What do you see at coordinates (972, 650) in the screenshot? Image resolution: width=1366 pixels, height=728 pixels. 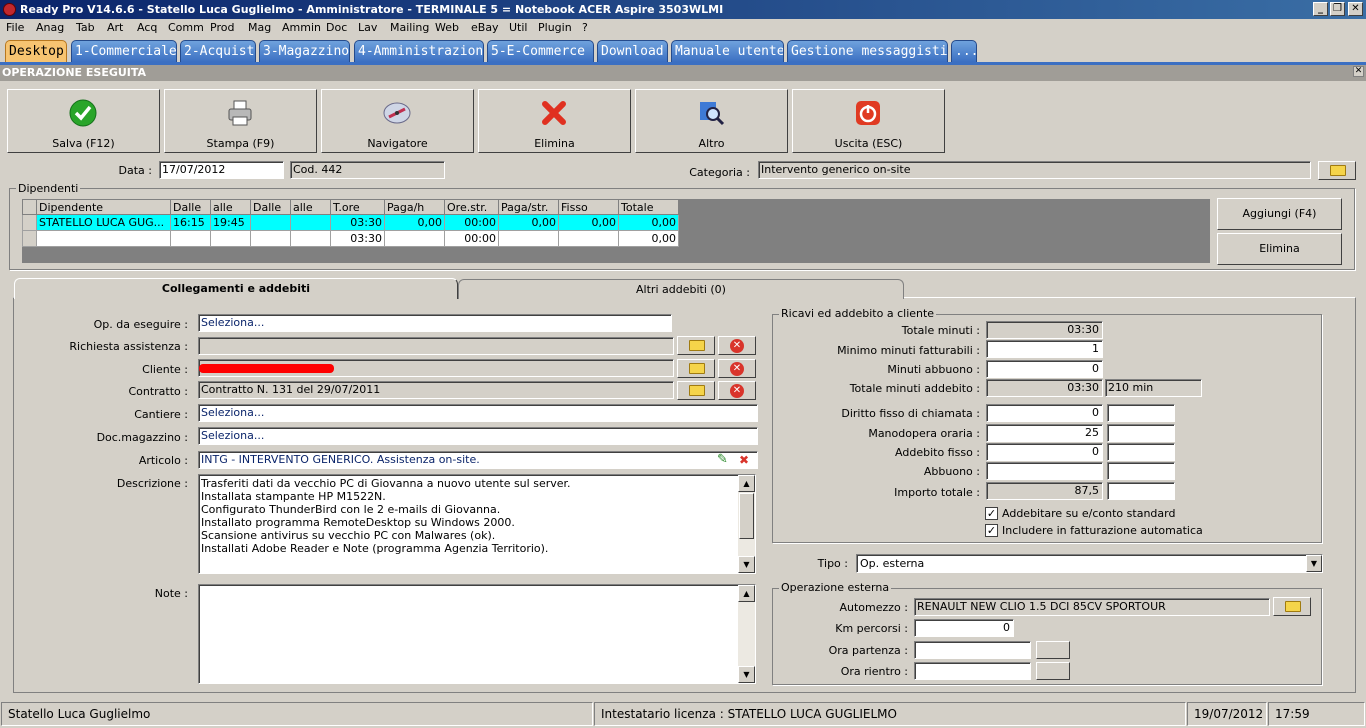 I see `ora-partenza-field` at bounding box center [972, 650].